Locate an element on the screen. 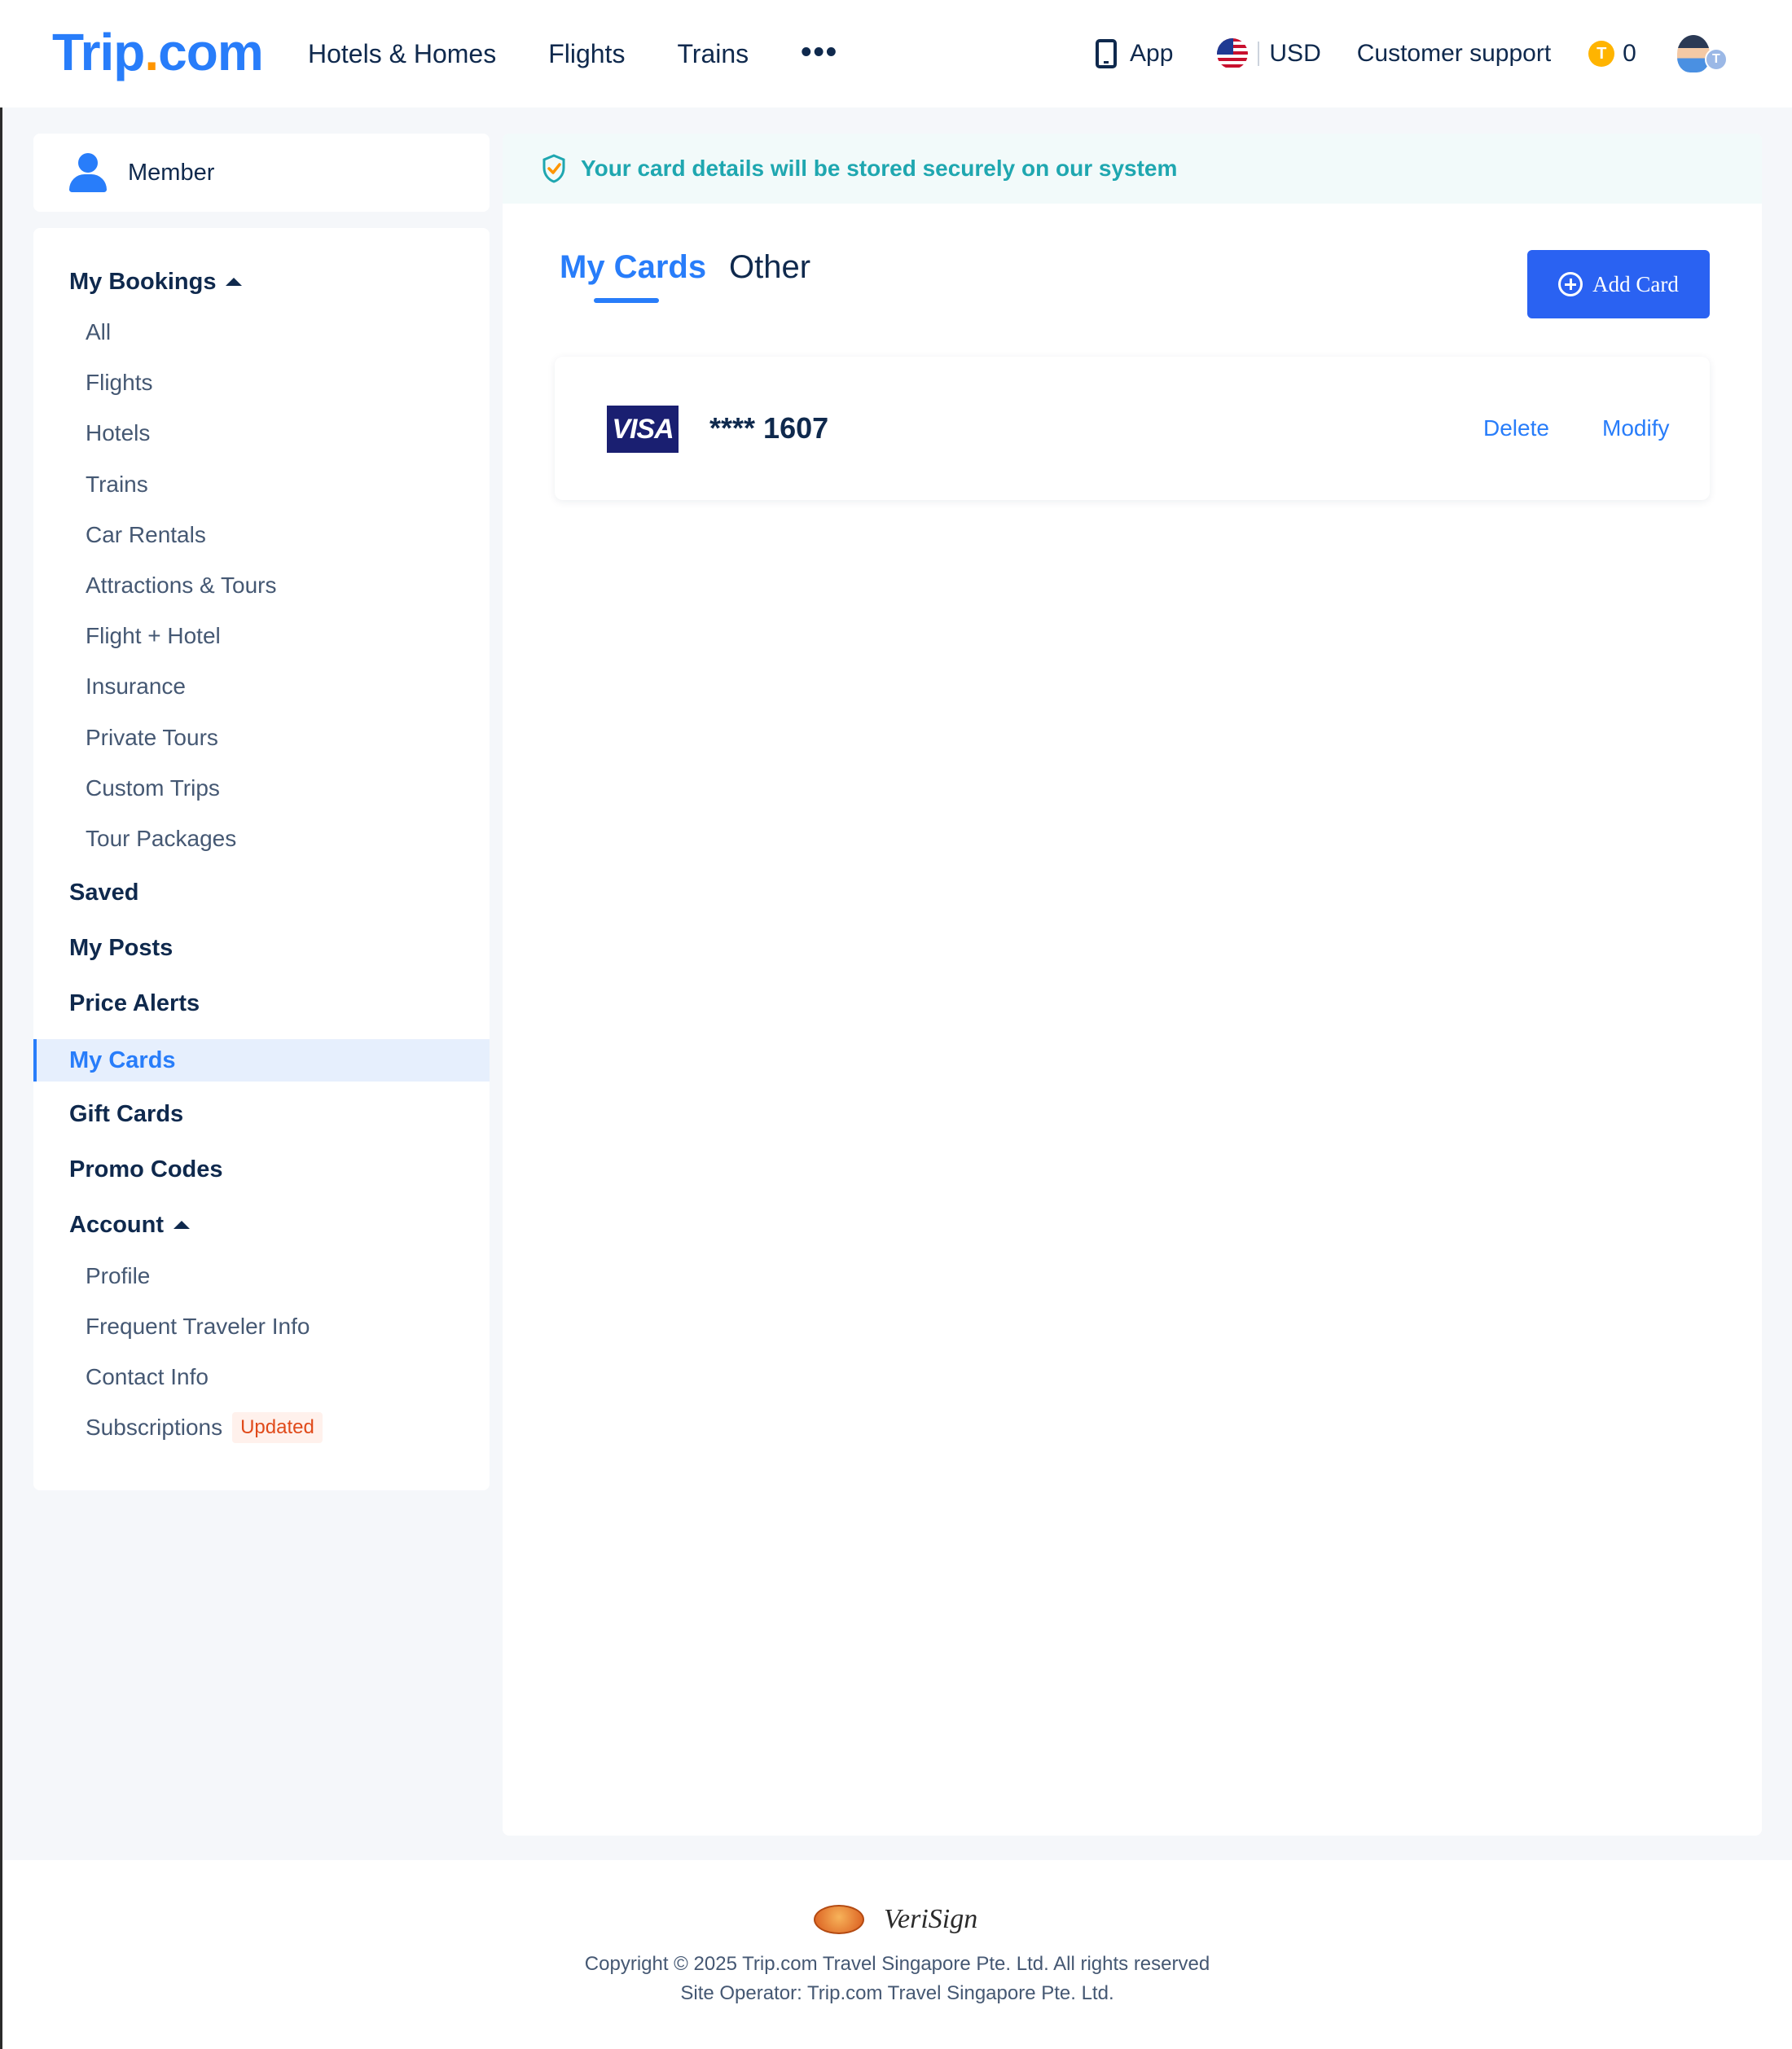 The image size is (1792, 2049). app-link: App is located at coordinates (1134, 53).